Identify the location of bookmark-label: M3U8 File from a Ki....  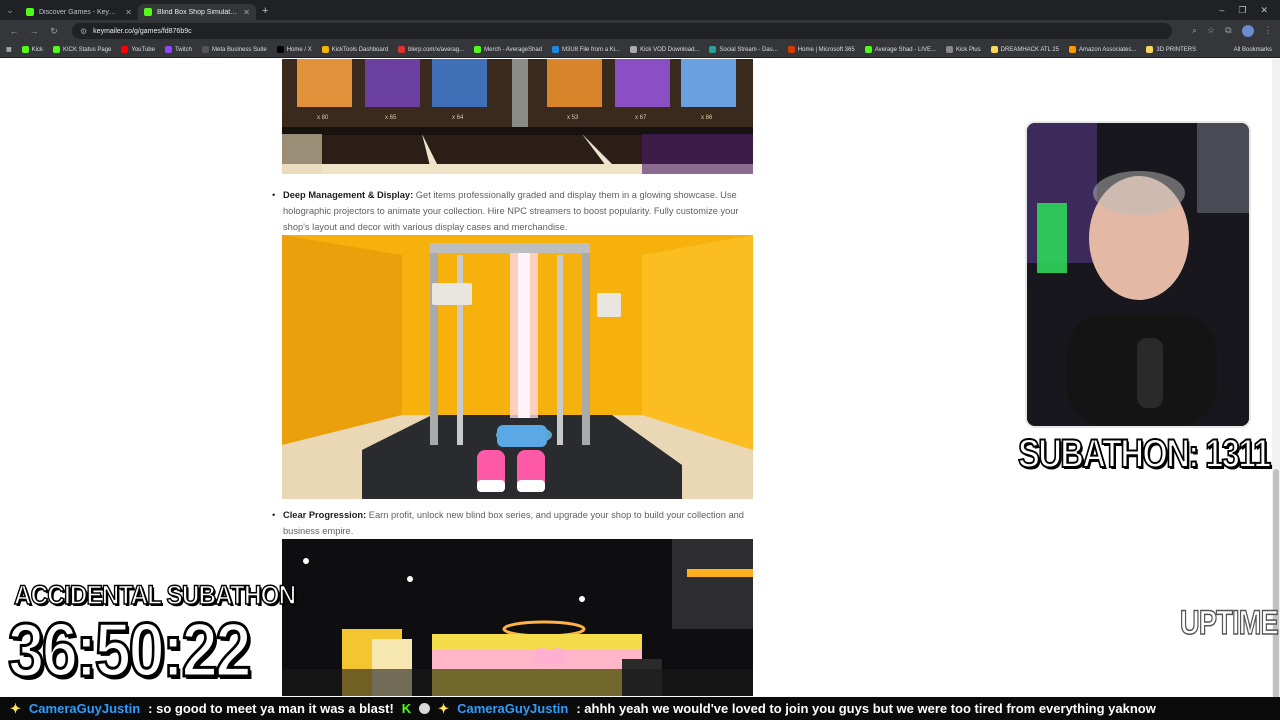
(591, 49).